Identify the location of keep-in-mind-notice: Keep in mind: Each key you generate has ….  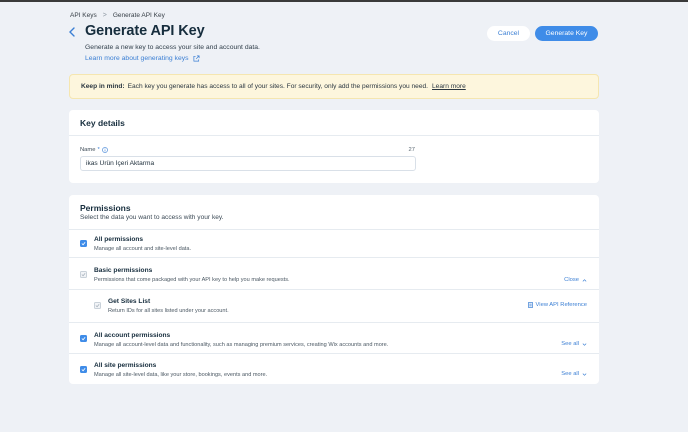
(334, 86).